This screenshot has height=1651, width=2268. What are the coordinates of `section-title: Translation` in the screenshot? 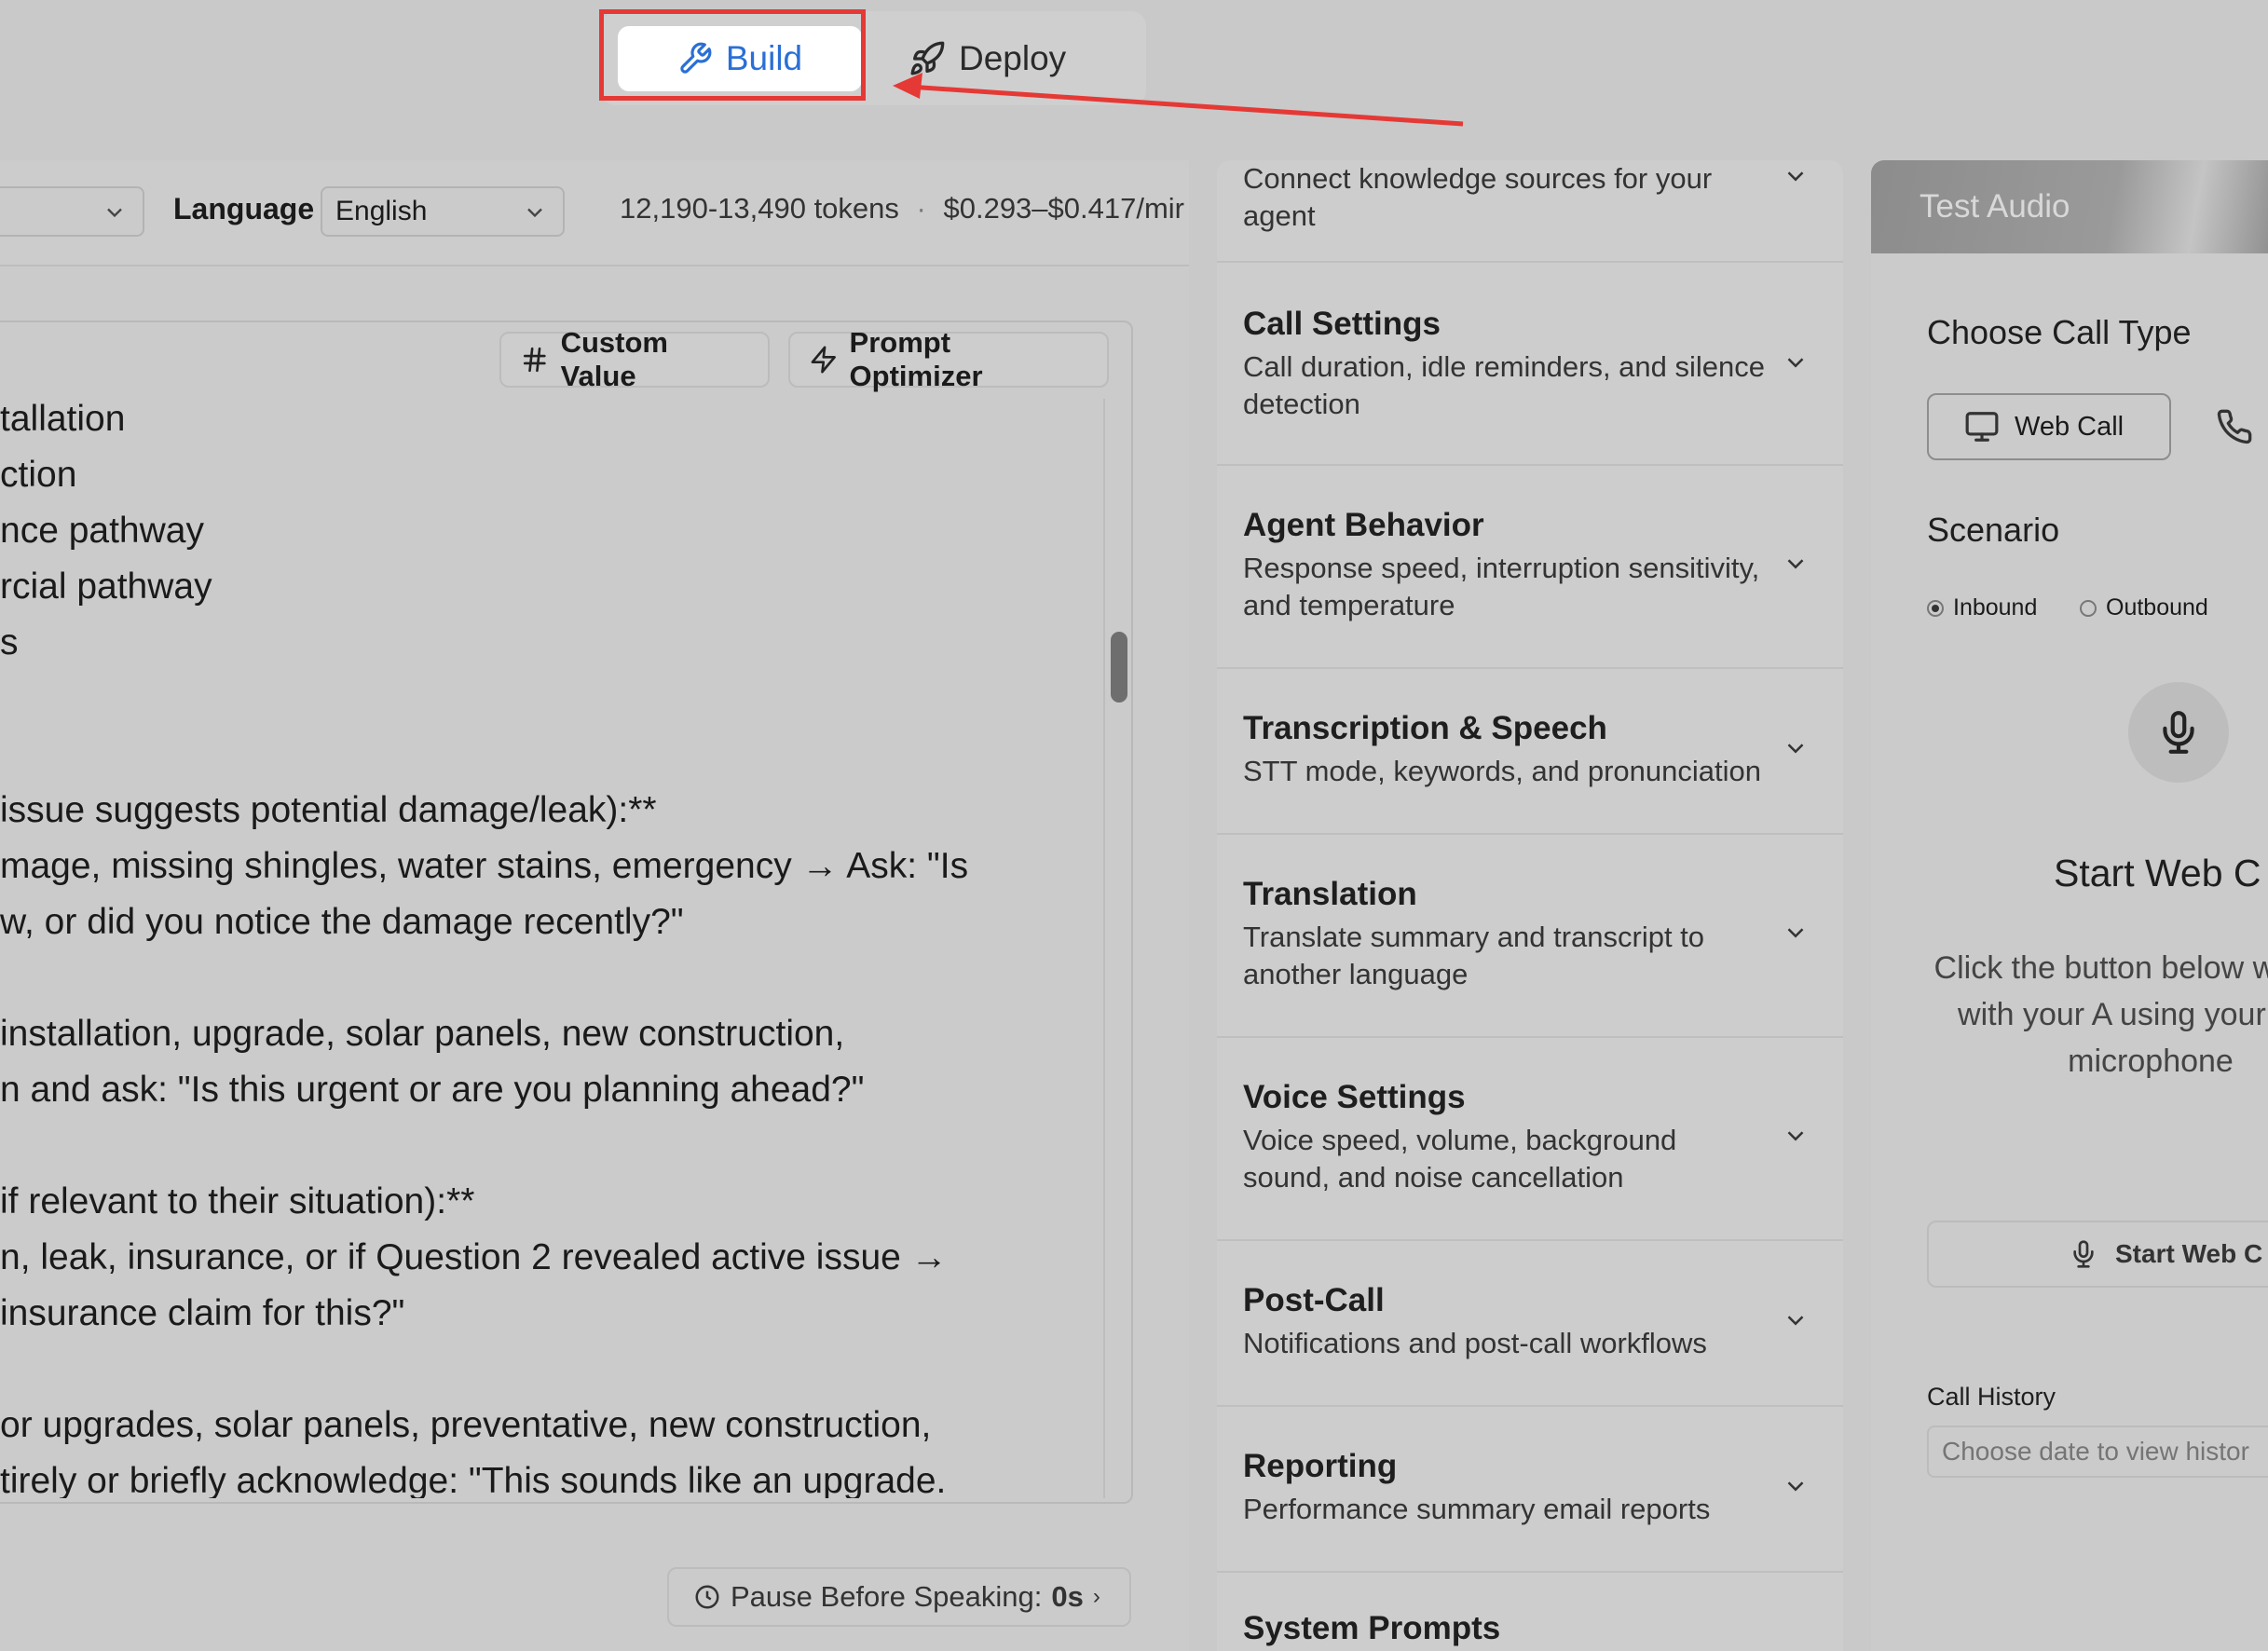 It's located at (1330, 894).